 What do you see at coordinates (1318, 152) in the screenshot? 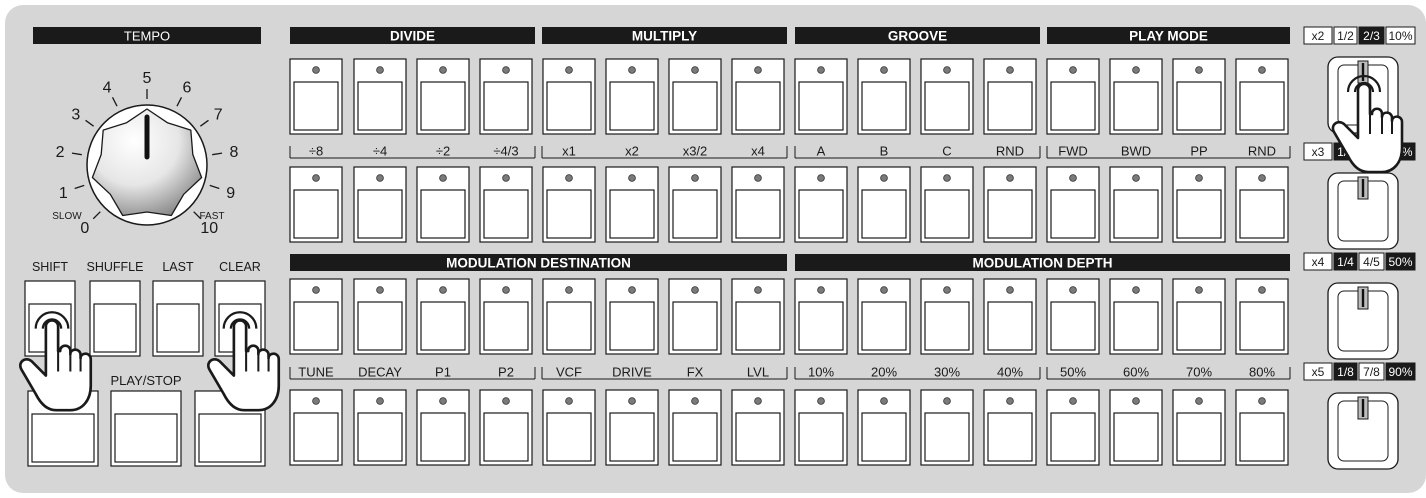
I see `slider-option-label: x3` at bounding box center [1318, 152].